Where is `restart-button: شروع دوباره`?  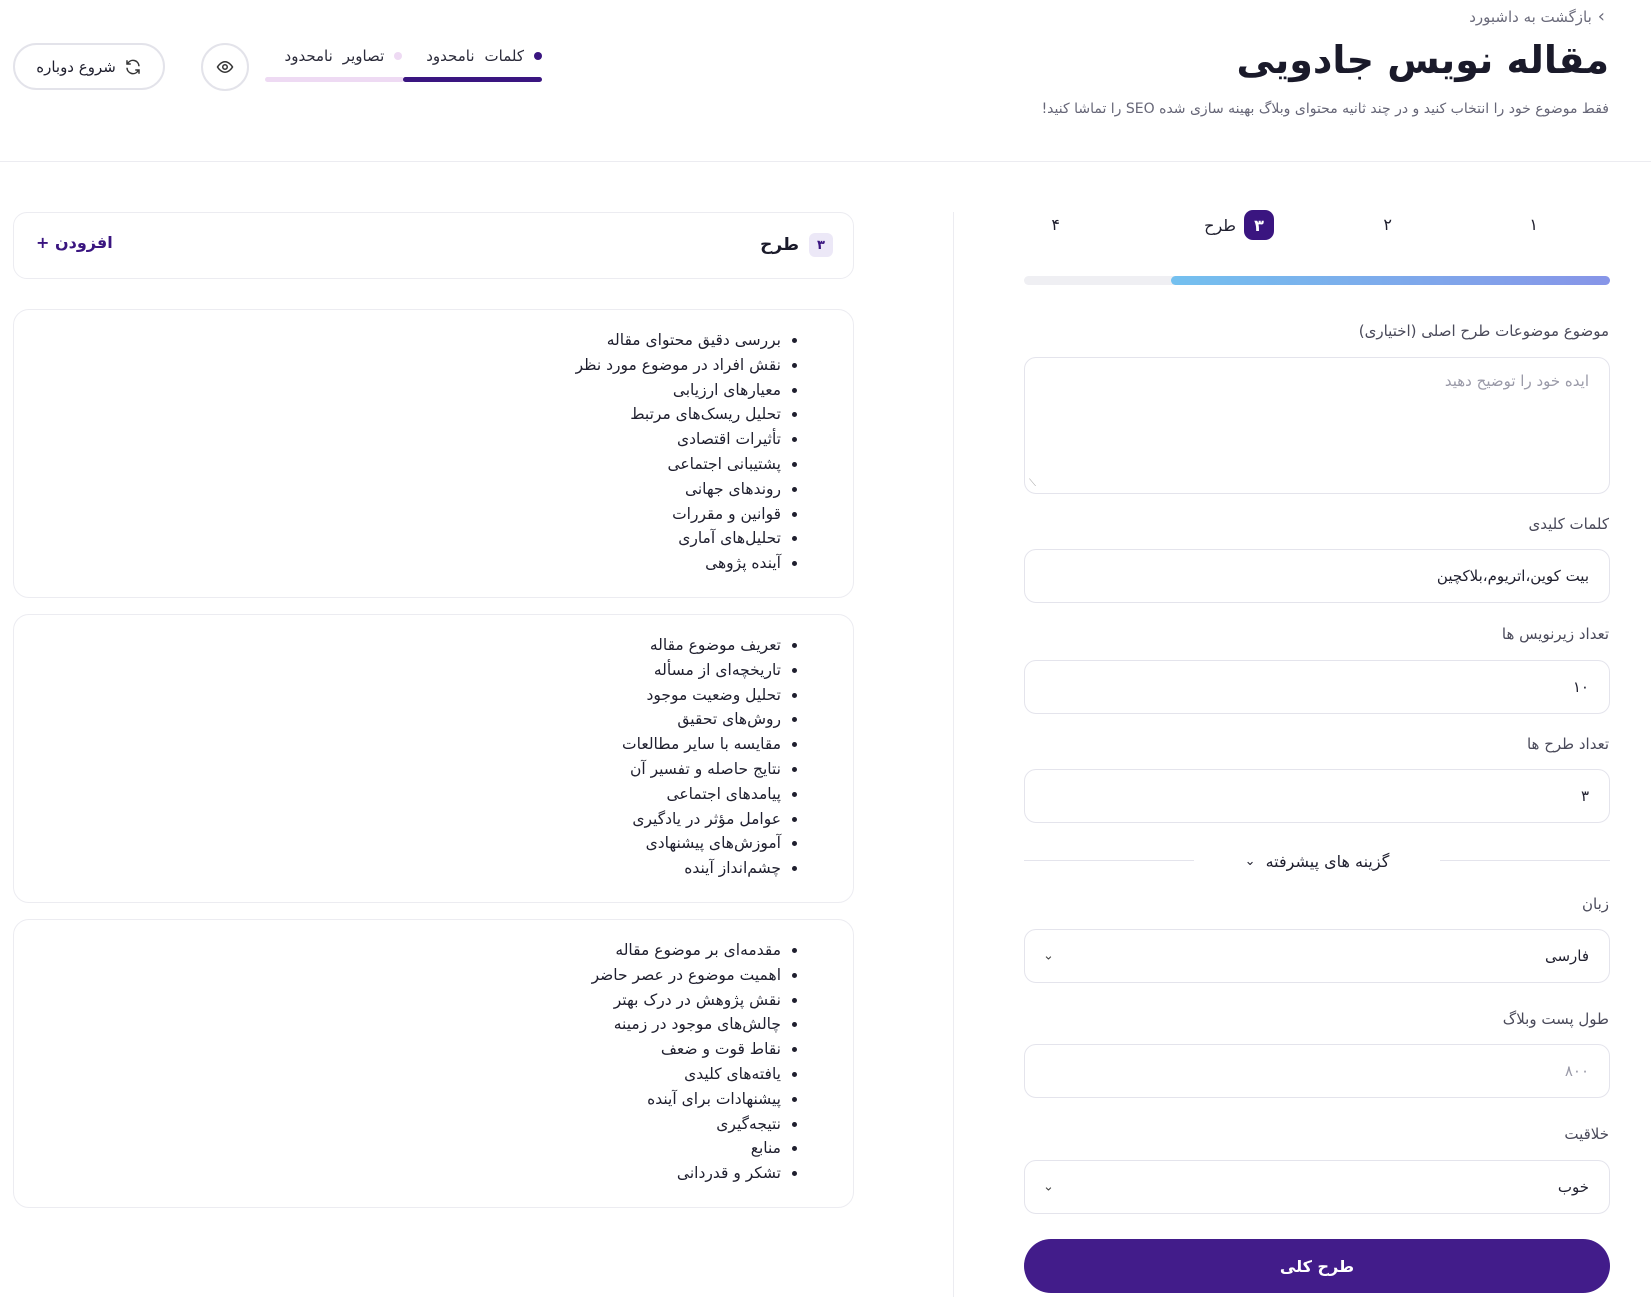
restart-button: شروع دوباره is located at coordinates (89, 66).